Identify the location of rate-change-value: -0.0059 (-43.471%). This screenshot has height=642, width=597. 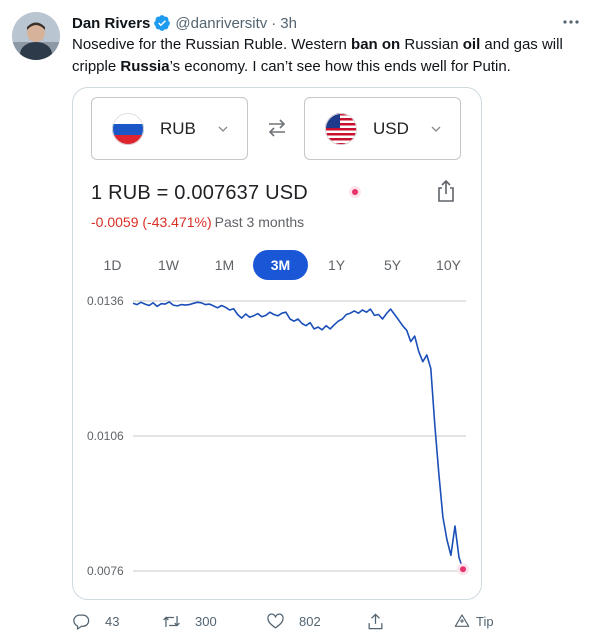
(151, 222).